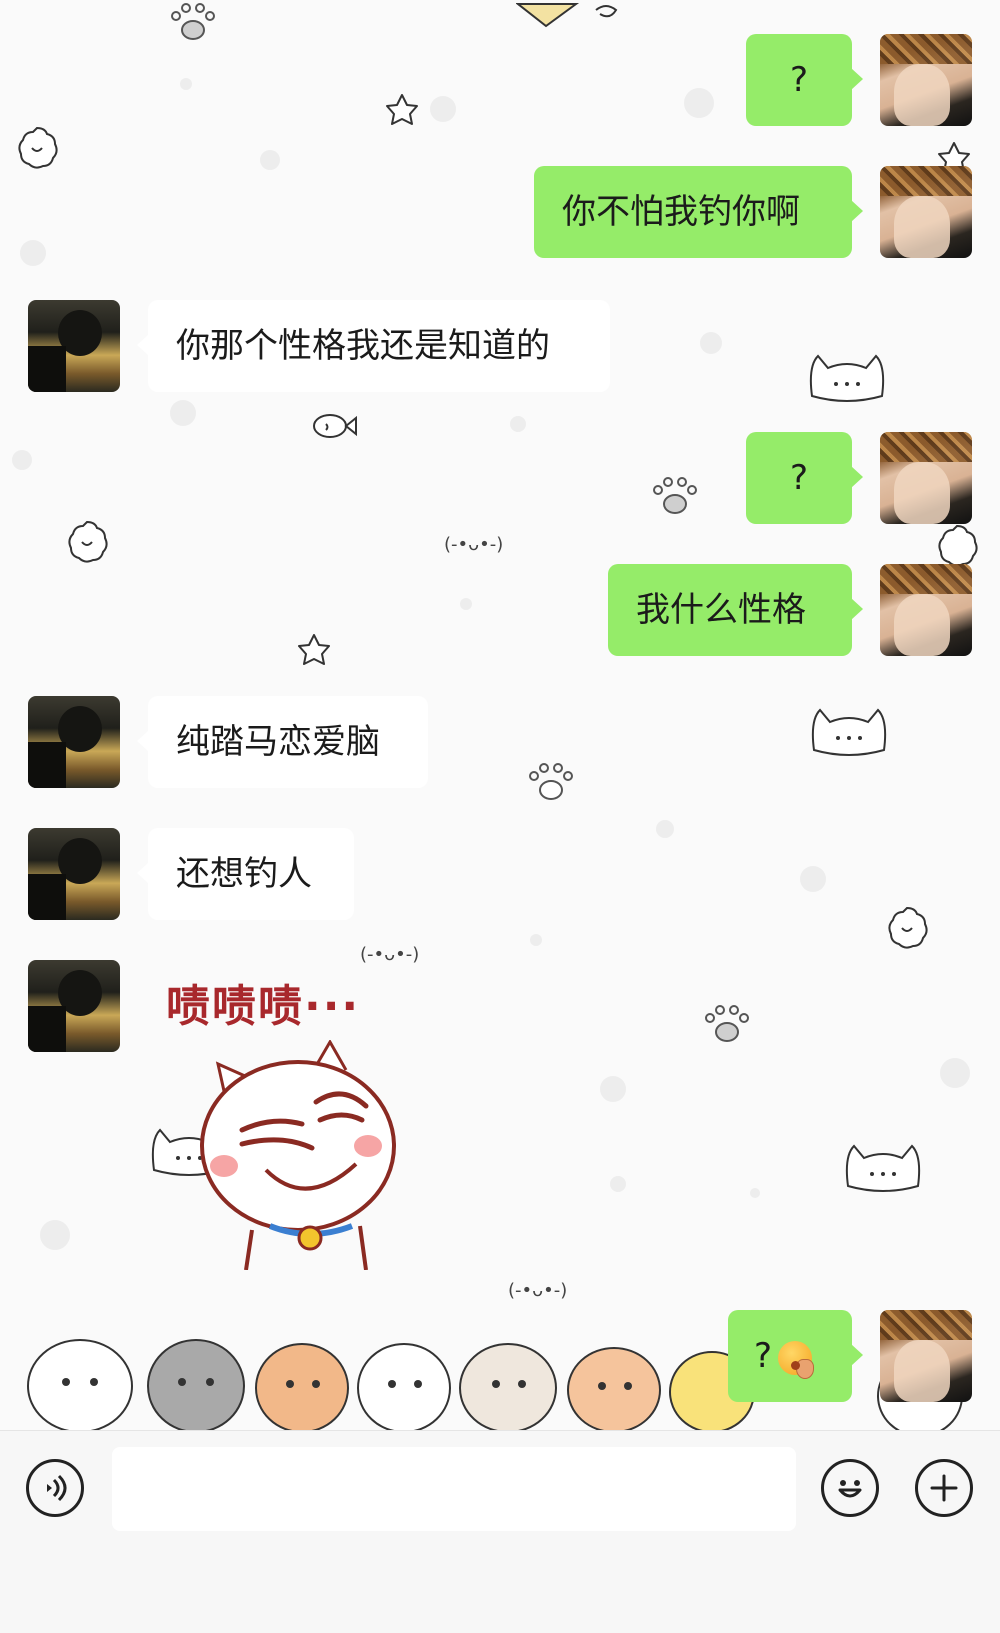 The width and height of the screenshot is (1000, 1633). What do you see at coordinates (245, 874) in the screenshot?
I see `message-bubble: 还想钓人` at bounding box center [245, 874].